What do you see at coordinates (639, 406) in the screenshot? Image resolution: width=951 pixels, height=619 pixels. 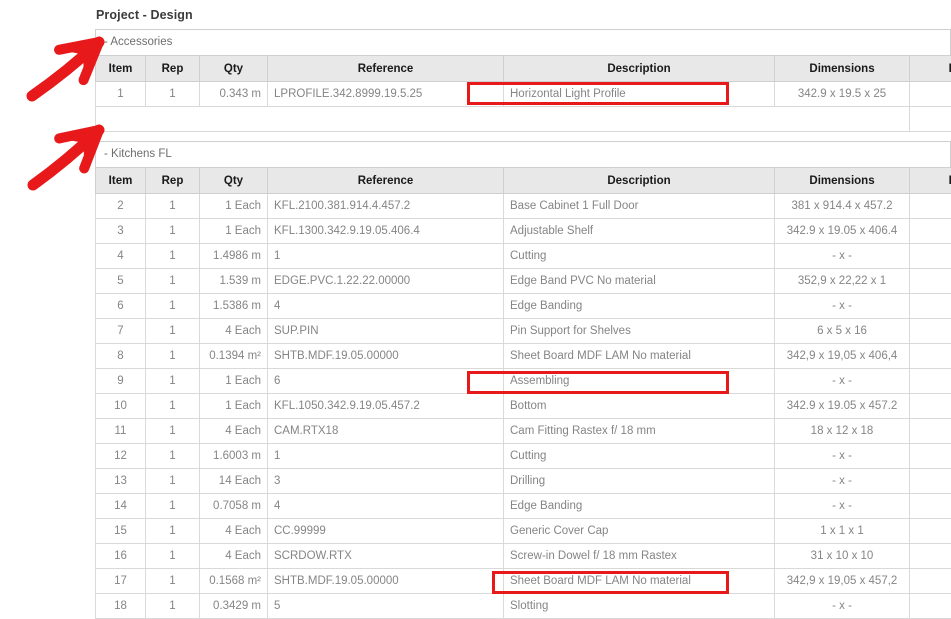 I see `cell-description: Bottom` at bounding box center [639, 406].